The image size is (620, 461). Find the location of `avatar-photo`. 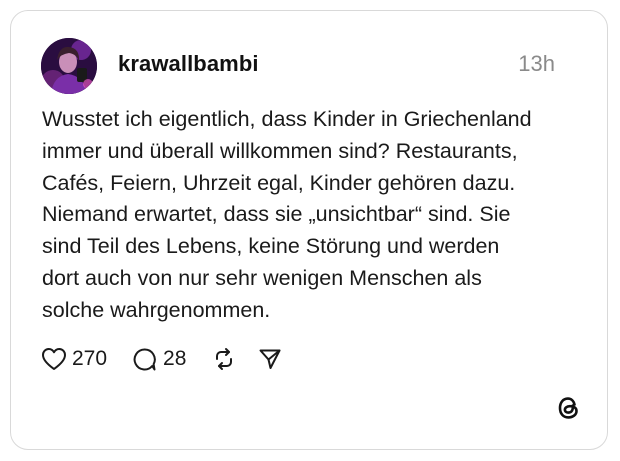

avatar-photo is located at coordinates (69, 66).